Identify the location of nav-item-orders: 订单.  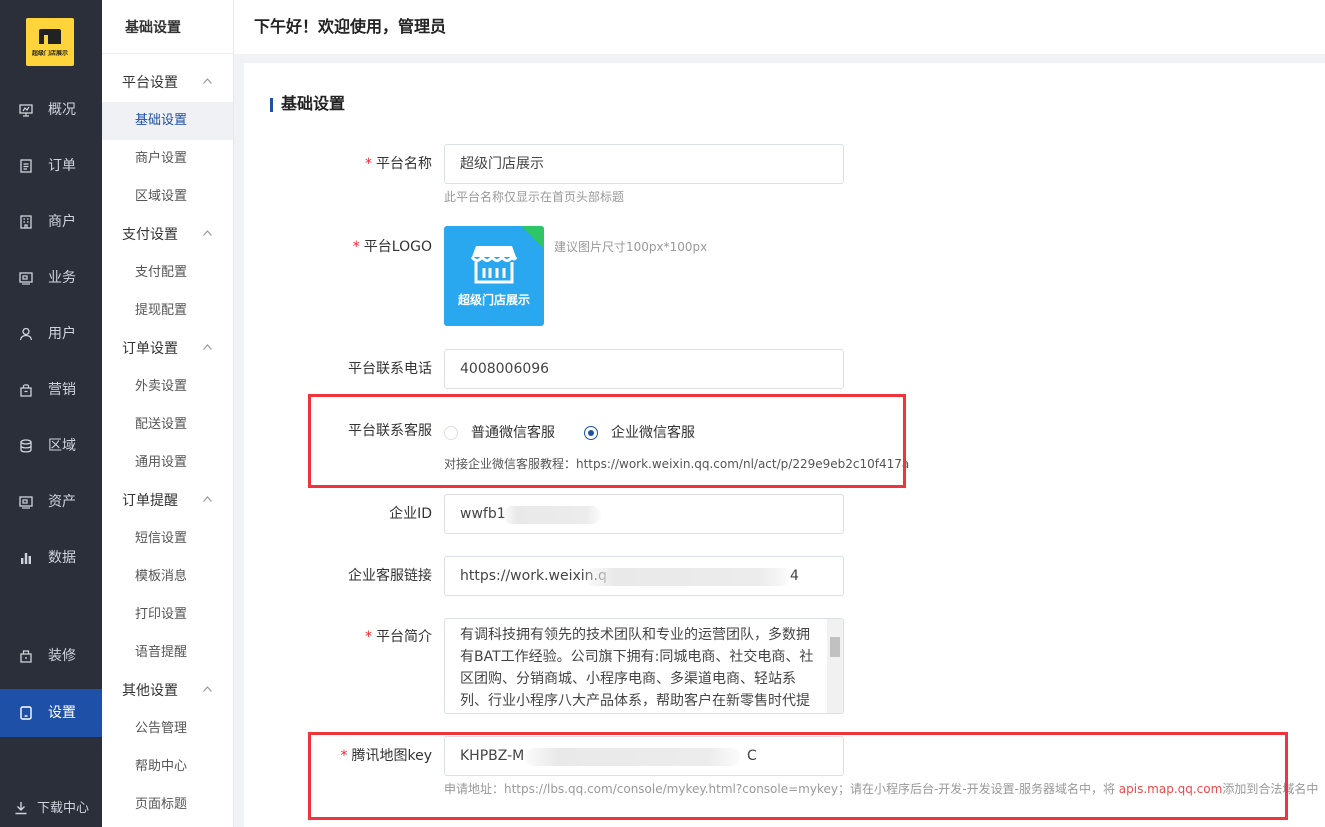
(51, 166).